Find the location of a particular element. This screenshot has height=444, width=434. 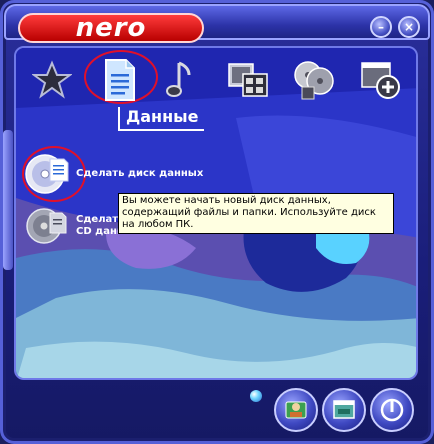

tab-audio is located at coordinates (180, 80).